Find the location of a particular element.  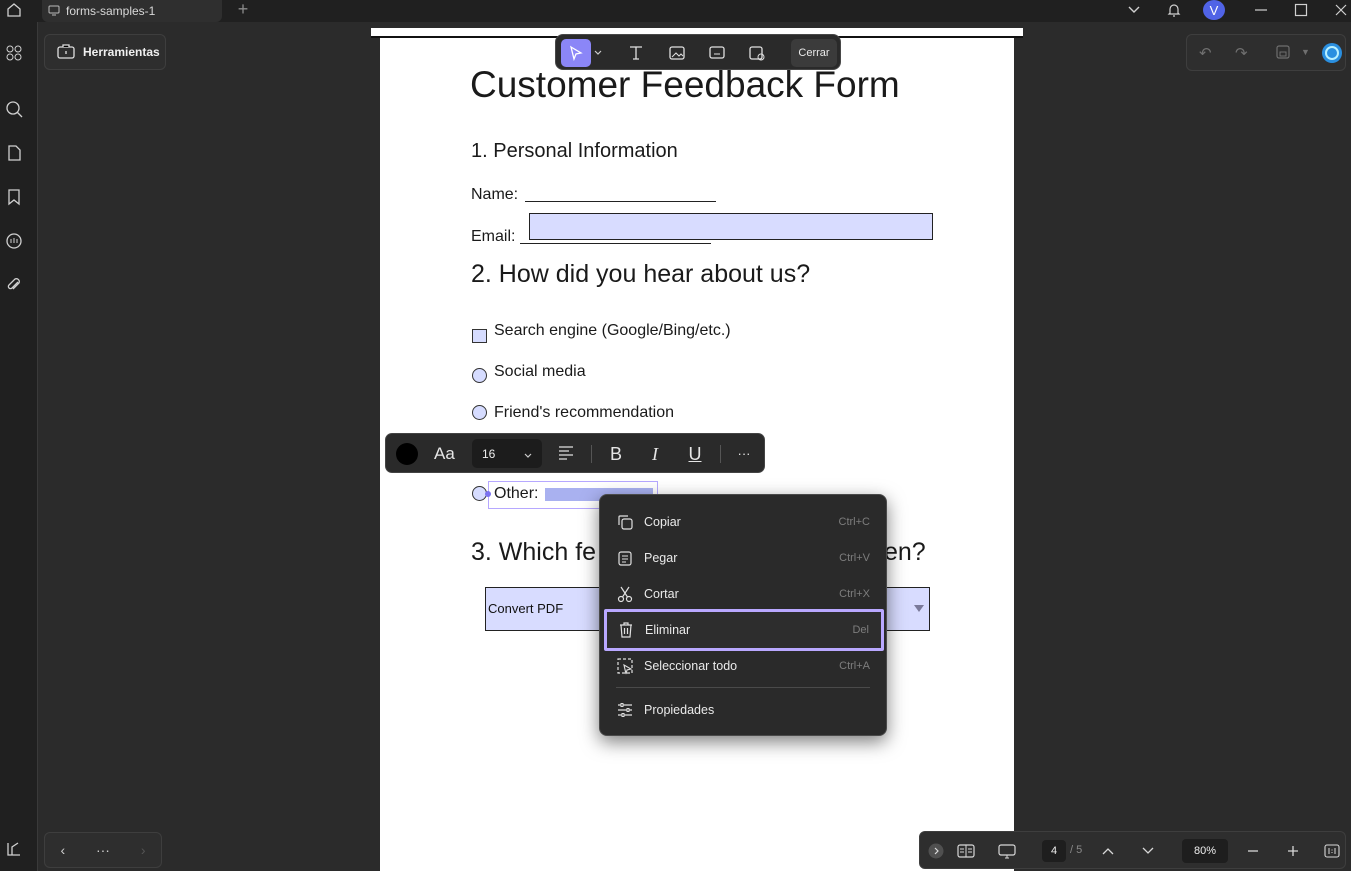

previous-page-icon is located at coordinates (1108, 851).